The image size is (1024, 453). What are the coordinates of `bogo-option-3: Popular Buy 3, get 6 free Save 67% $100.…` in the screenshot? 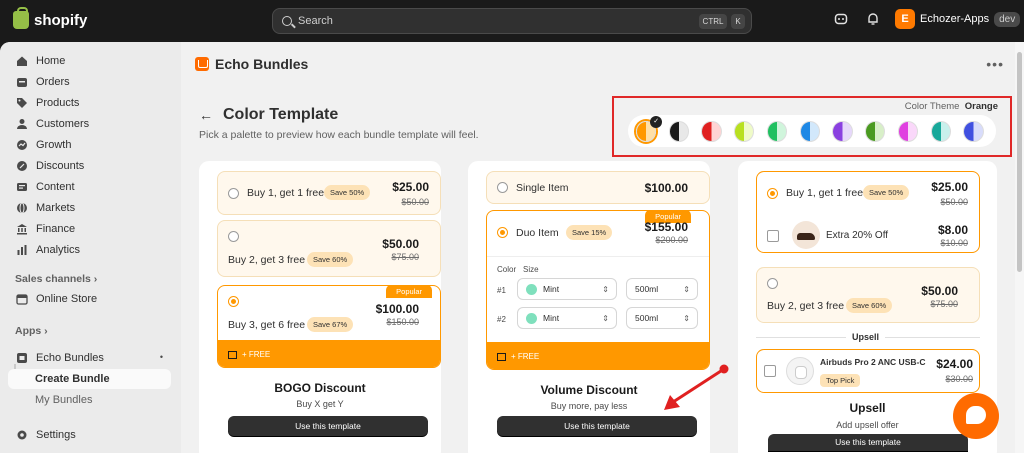 It's located at (329, 326).